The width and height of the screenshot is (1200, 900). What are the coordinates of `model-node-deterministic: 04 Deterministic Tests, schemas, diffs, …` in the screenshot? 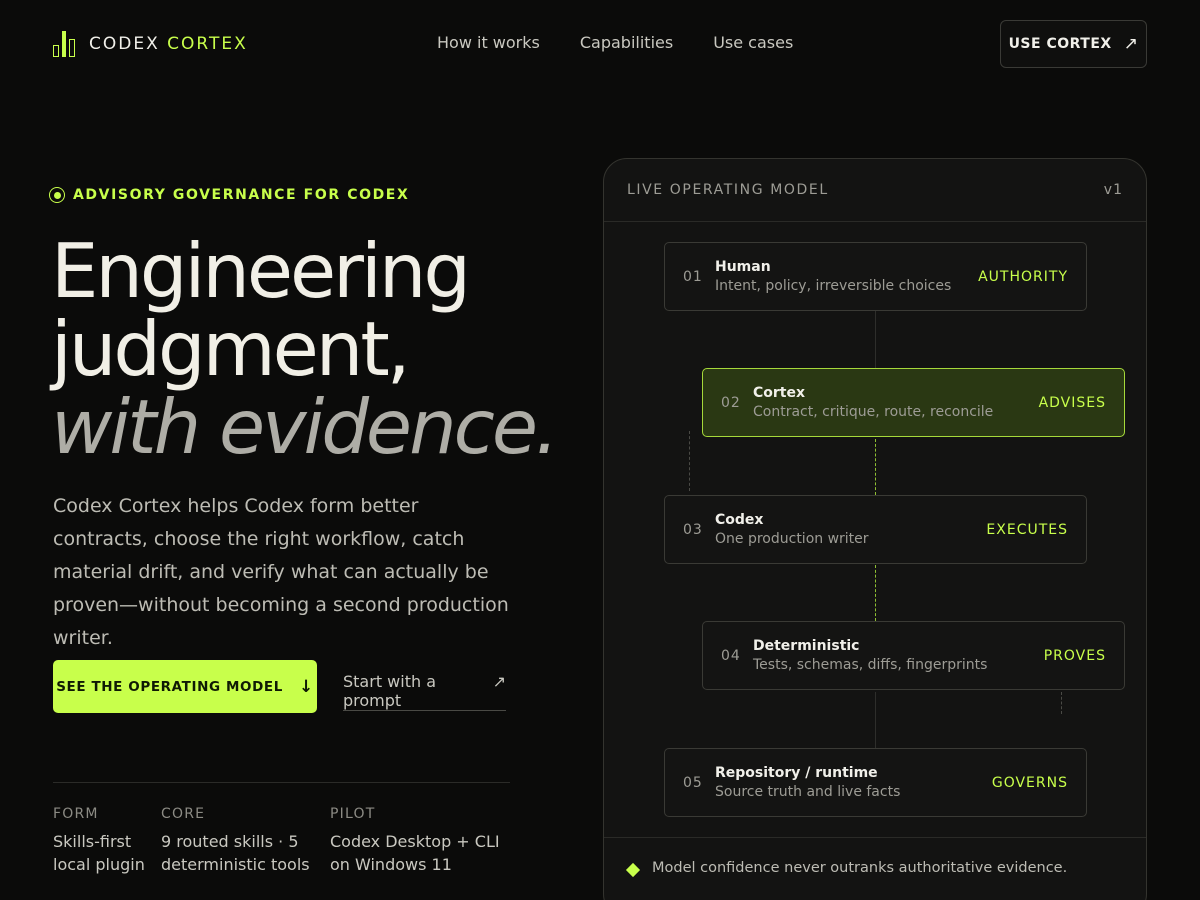 It's located at (913, 655).